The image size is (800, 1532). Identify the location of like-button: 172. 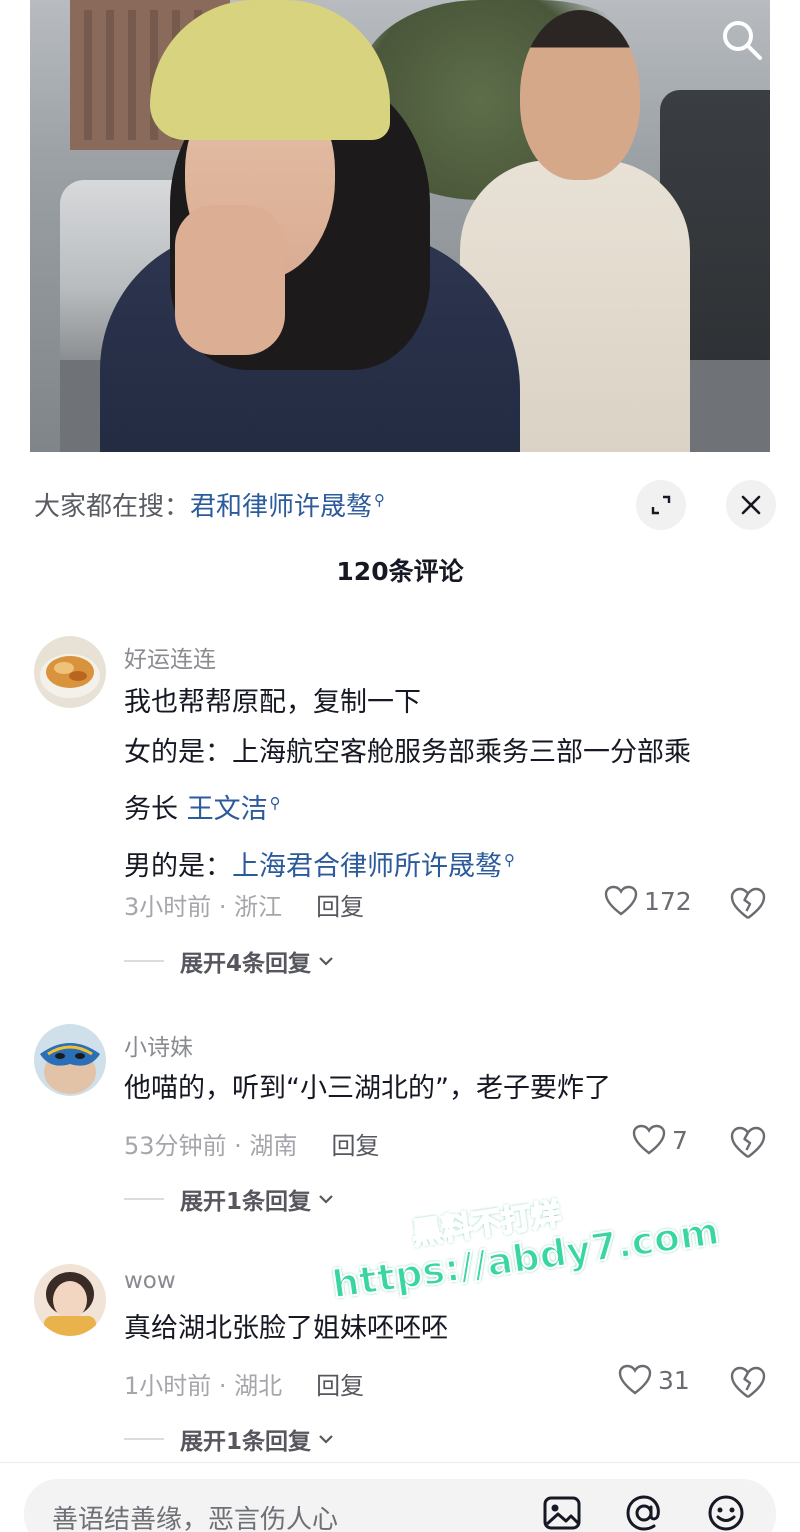
(648, 901).